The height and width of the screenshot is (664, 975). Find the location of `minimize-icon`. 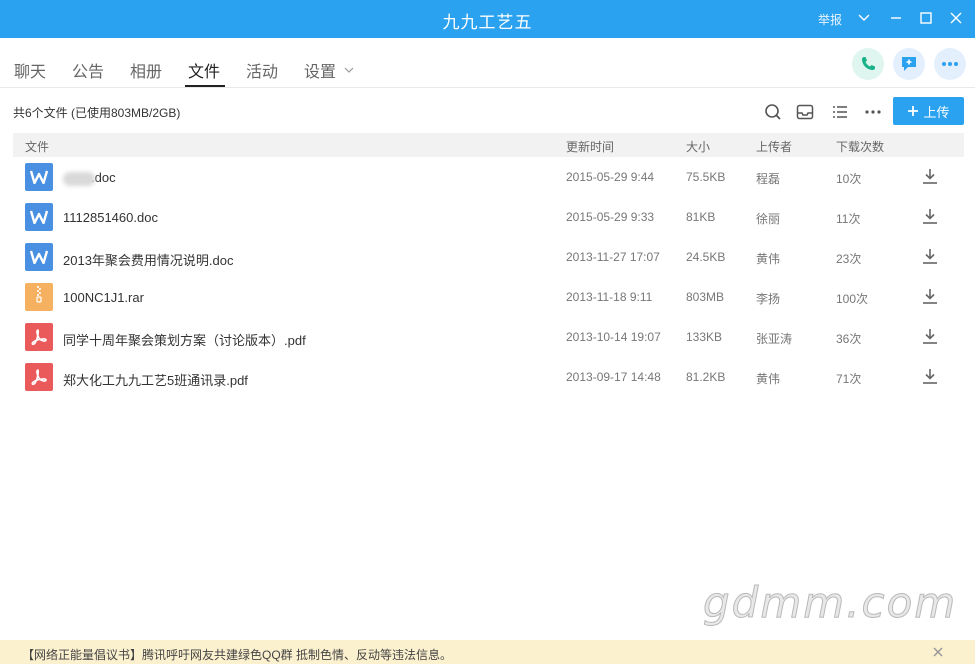

minimize-icon is located at coordinates (896, 18).